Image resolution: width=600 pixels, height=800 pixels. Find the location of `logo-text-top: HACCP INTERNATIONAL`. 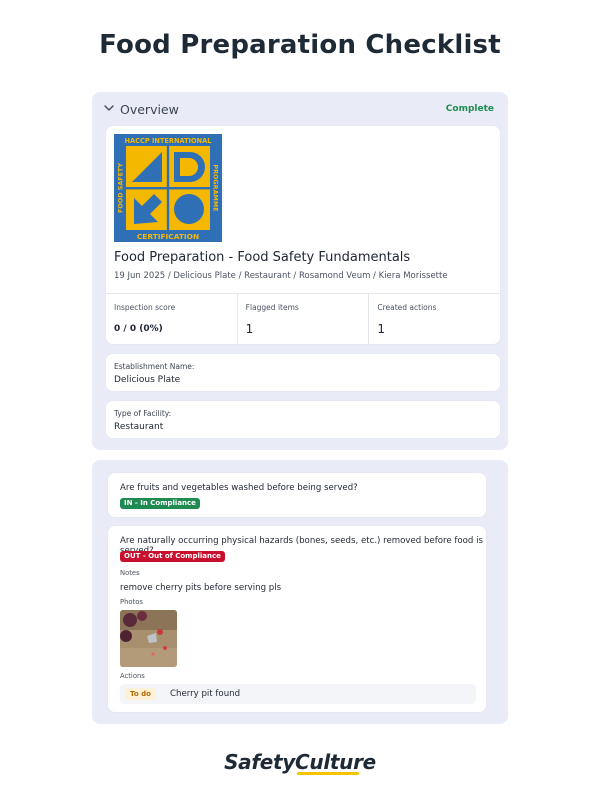

logo-text-top: HACCP INTERNATIONAL is located at coordinates (169, 141).